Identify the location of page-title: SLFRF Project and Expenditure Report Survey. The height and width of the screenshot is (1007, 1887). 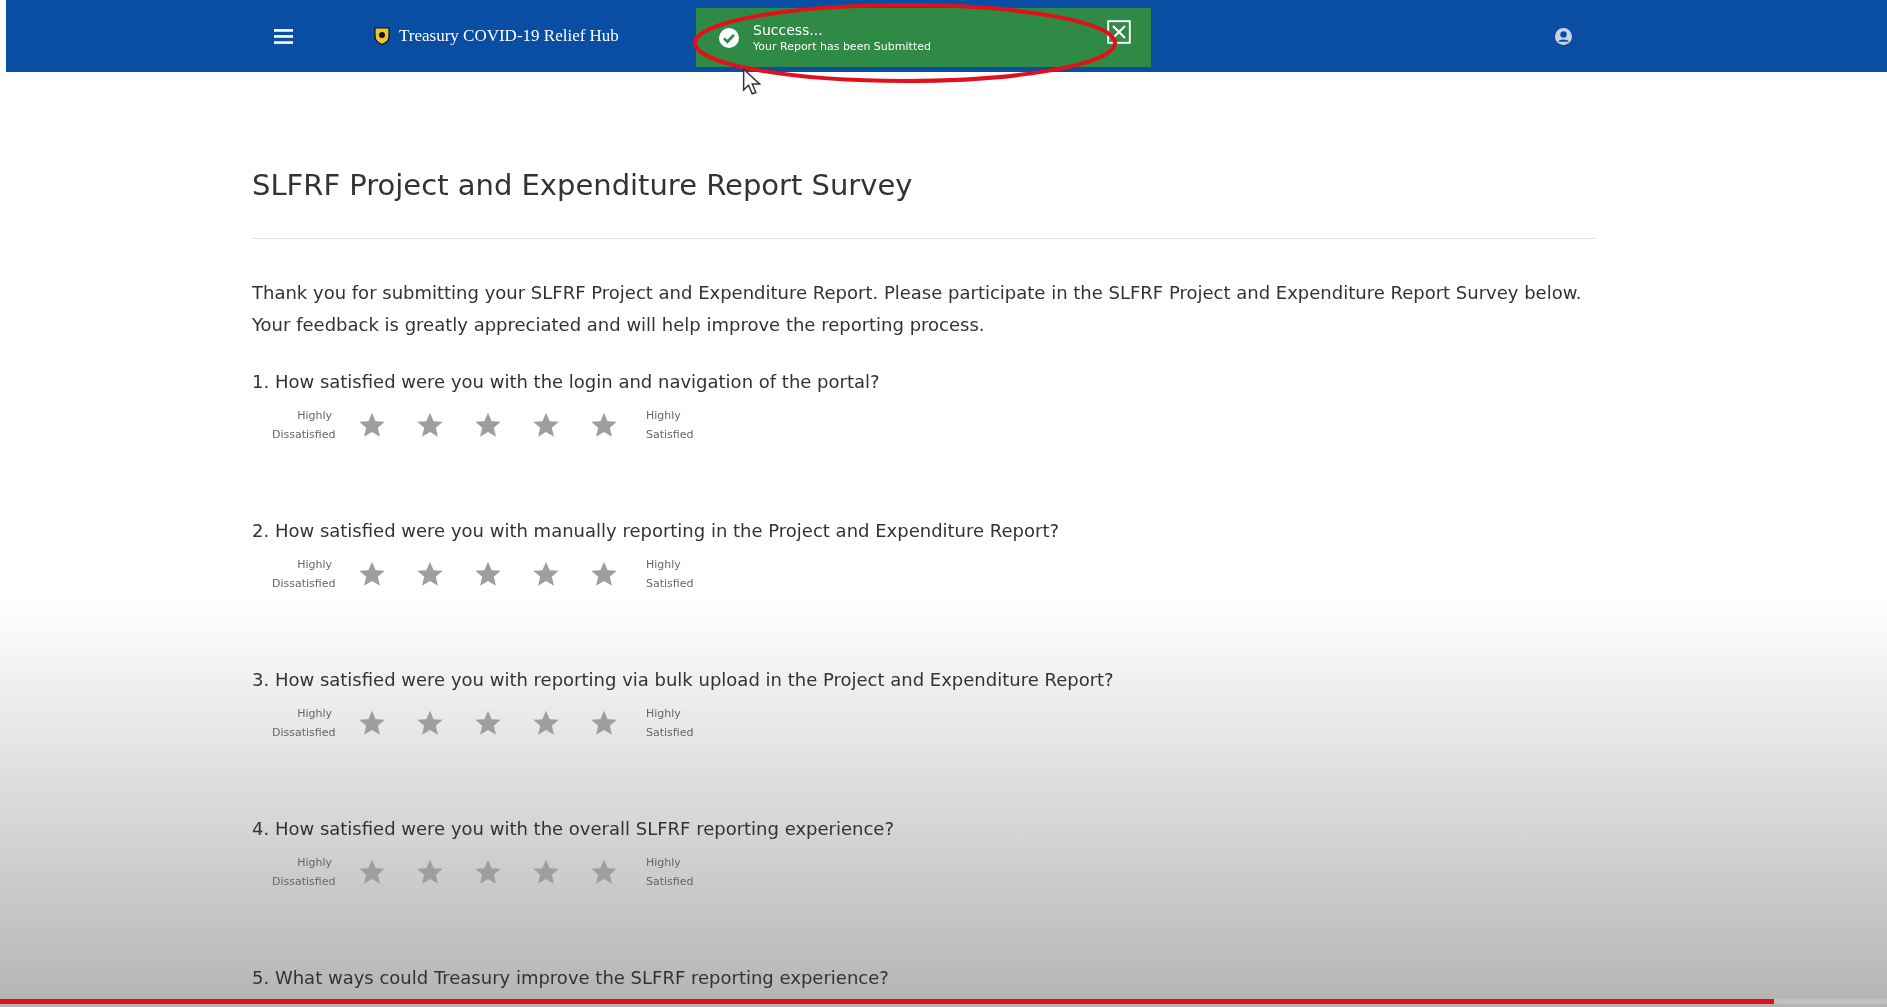
(583, 185).